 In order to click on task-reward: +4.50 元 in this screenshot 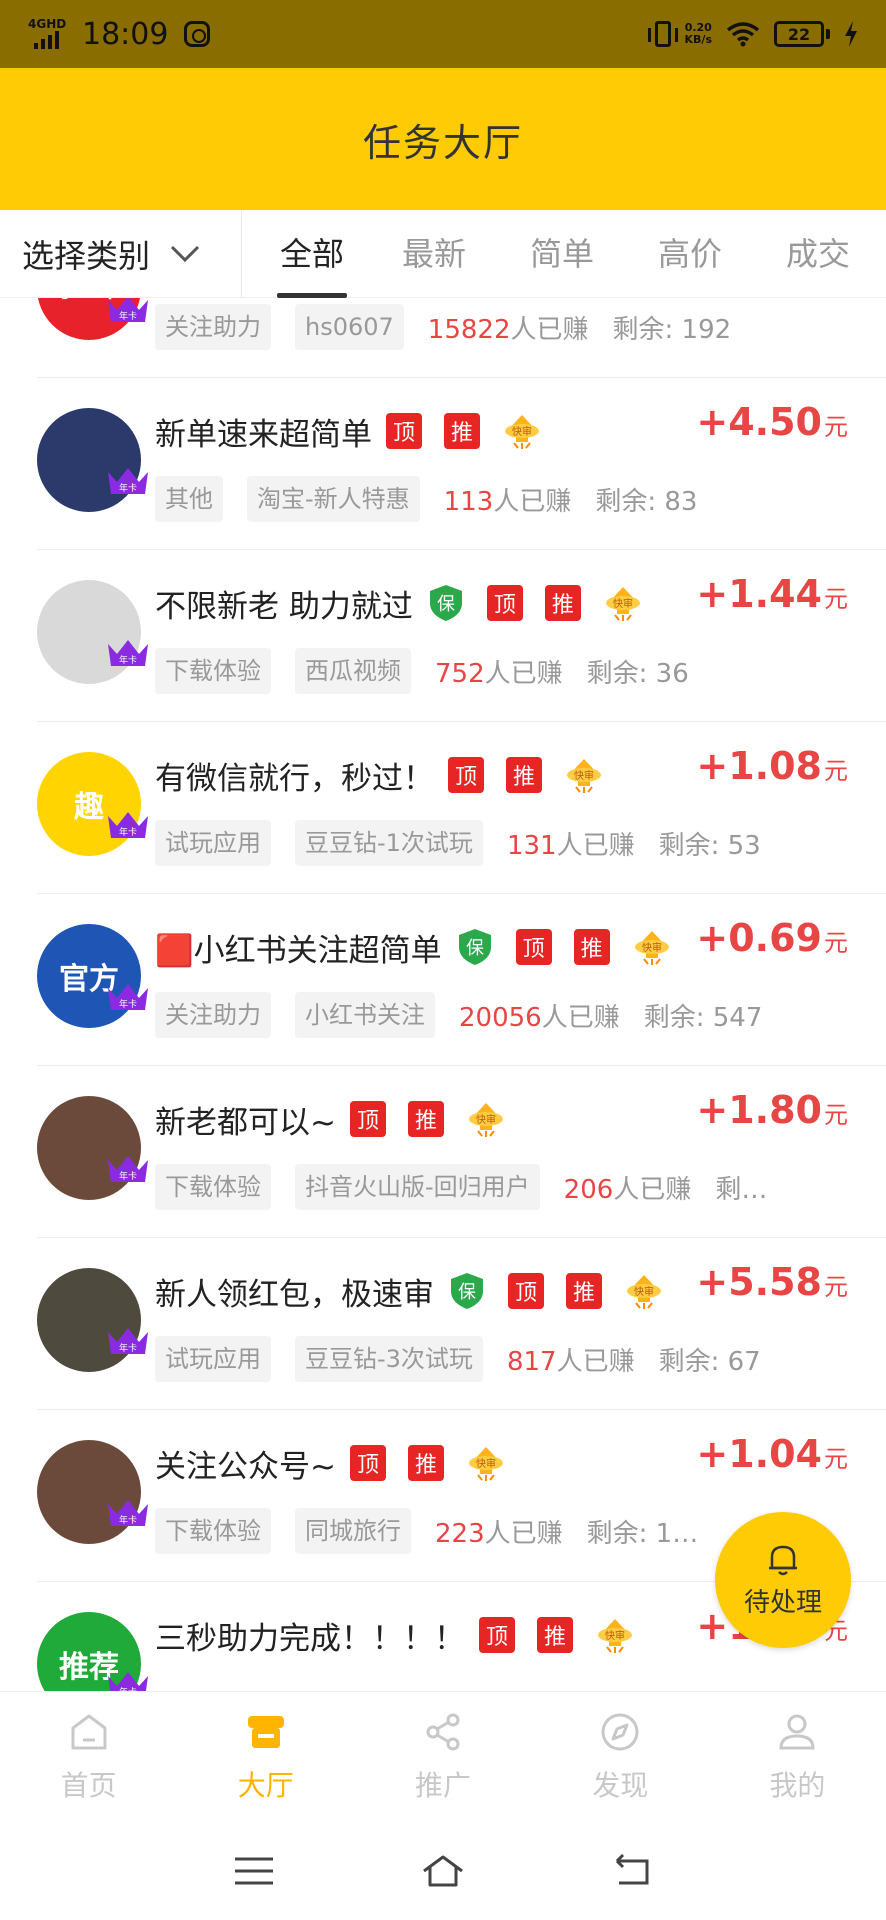, I will do `click(772, 422)`.